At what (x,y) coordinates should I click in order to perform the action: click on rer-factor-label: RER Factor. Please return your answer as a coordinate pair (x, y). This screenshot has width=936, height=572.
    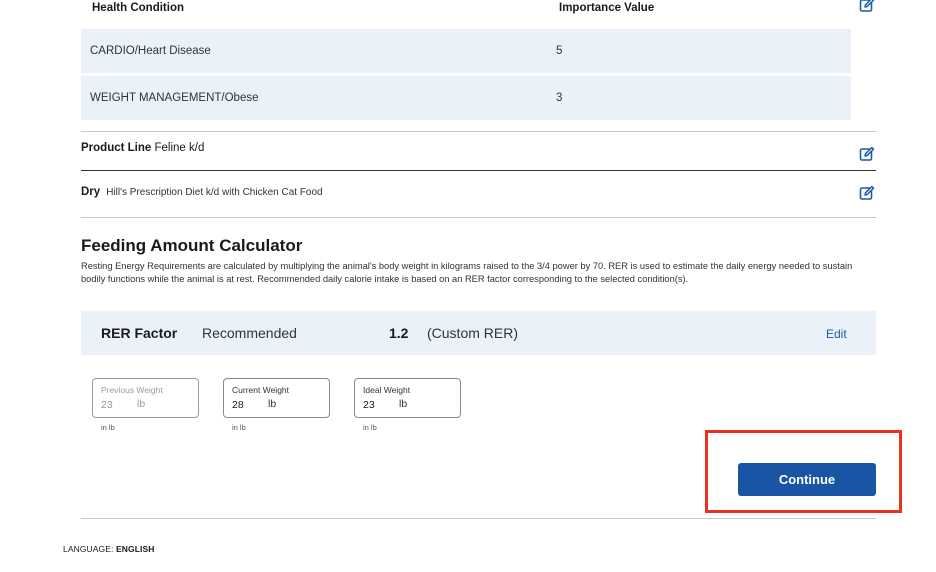
    Looking at the image, I should click on (139, 333).